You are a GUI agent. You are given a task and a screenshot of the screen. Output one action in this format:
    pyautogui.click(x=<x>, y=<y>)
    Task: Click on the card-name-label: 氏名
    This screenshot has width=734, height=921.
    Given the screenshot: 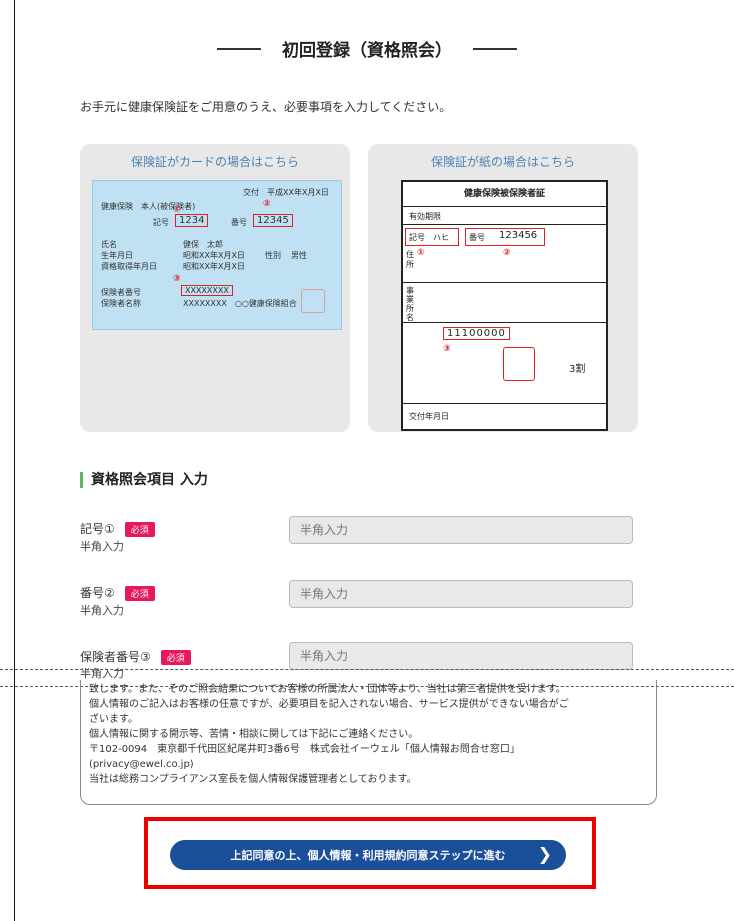 What is the action you would take?
    pyautogui.click(x=109, y=244)
    